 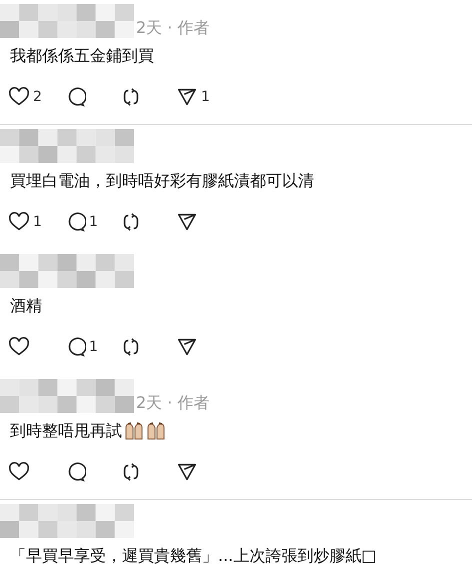 I want to click on post-text: 「早買早享受，遲買貴幾舊」...上次誇張到炒膠紙□, so click(x=193, y=556).